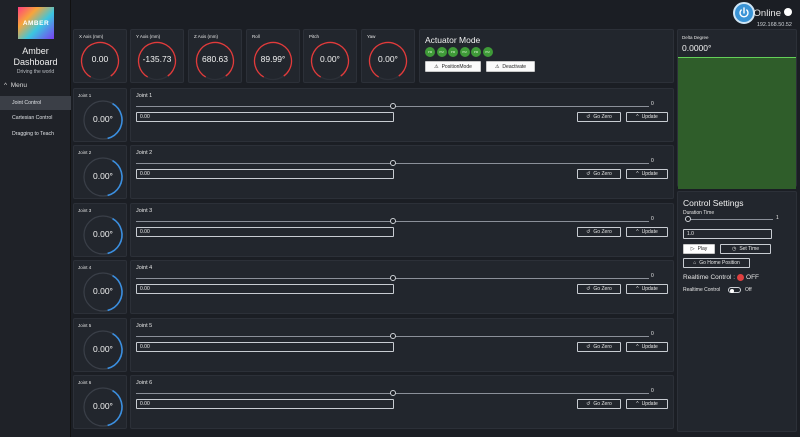 The width and height of the screenshot is (800, 437). I want to click on top-bar: Online 192.168.50.52, so click(400, 14).